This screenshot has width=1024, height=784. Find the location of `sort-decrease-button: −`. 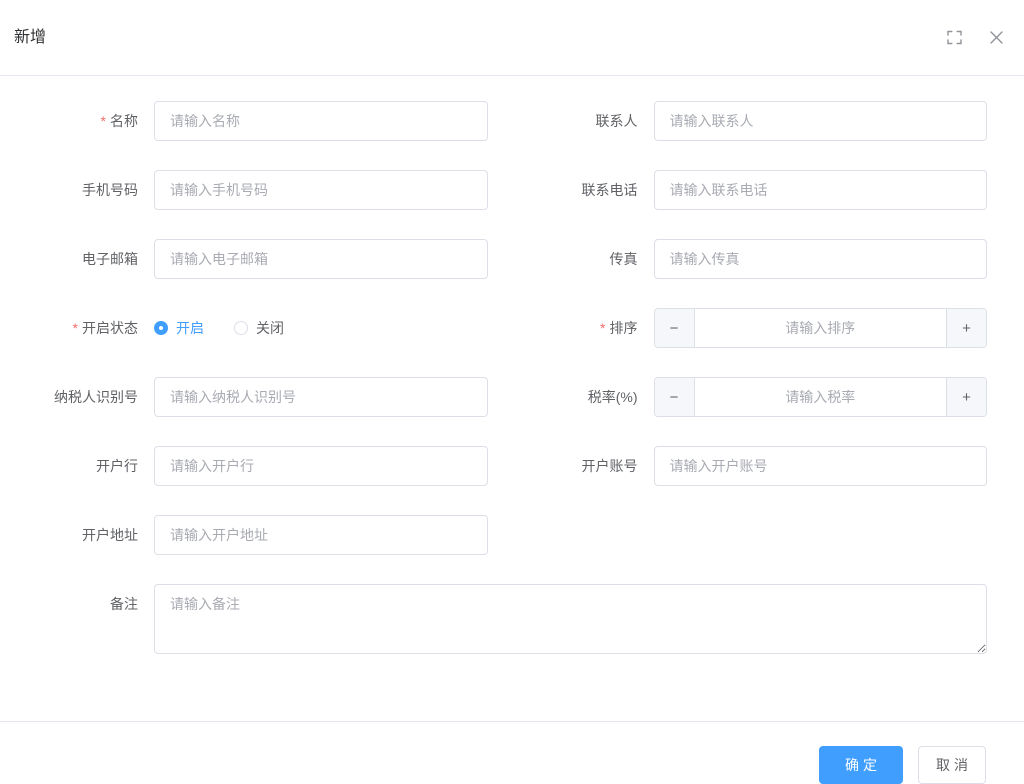

sort-decrease-button: − is located at coordinates (674, 328).